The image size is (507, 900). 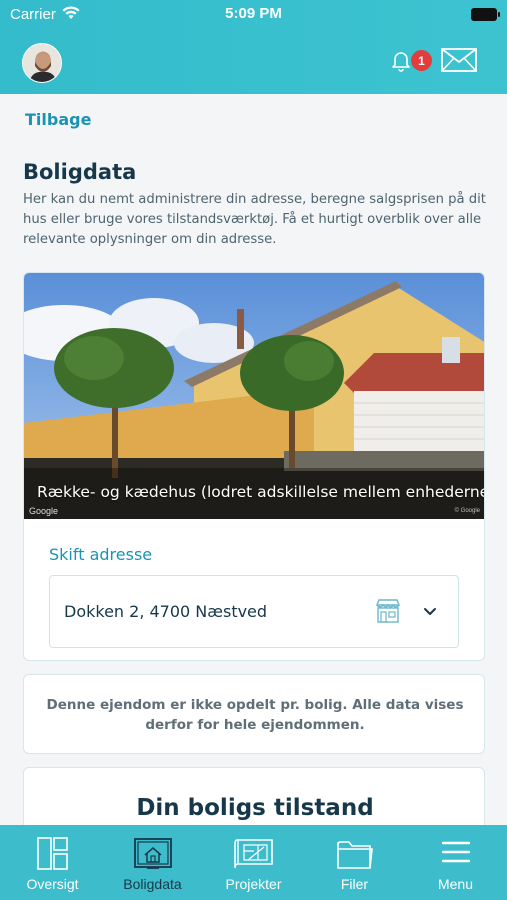 What do you see at coordinates (101, 554) in the screenshot?
I see `change-address-label: Skift adresse` at bounding box center [101, 554].